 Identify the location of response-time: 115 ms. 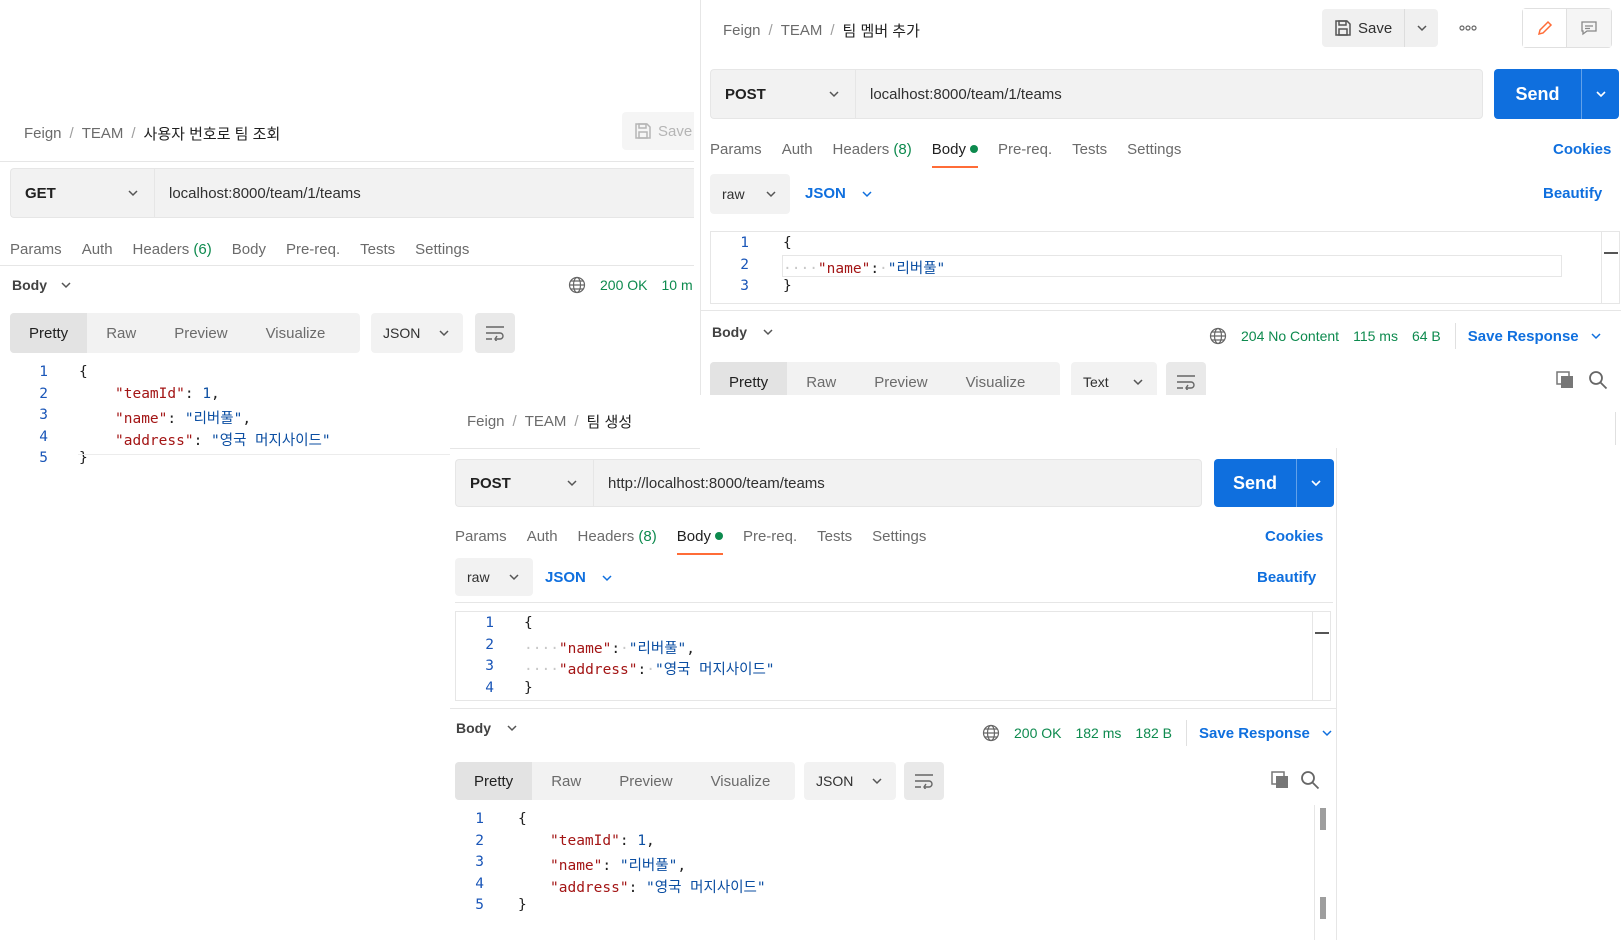
(1375, 336).